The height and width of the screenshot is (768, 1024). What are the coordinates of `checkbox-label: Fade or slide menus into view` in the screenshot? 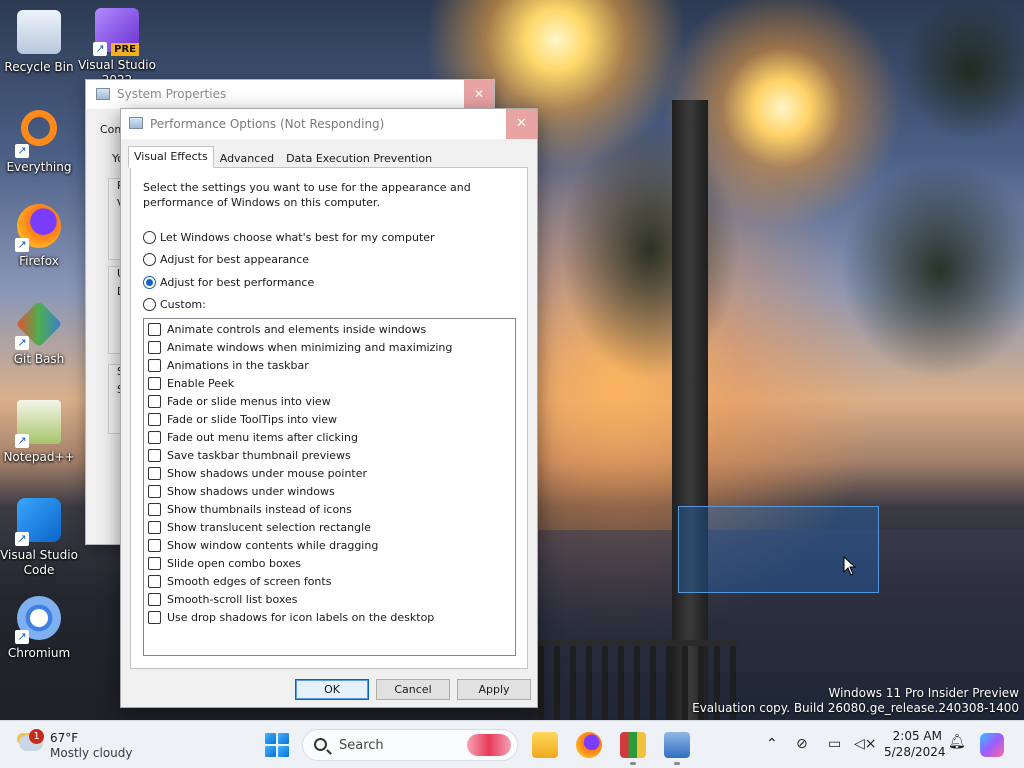 It's located at (249, 401).